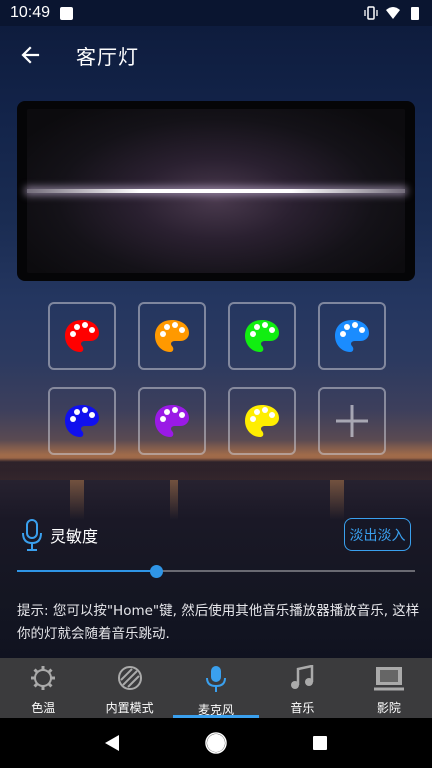 The image size is (432, 768). Describe the element at coordinates (216, 572) in the screenshot. I see `sensitivity-slider` at that location.